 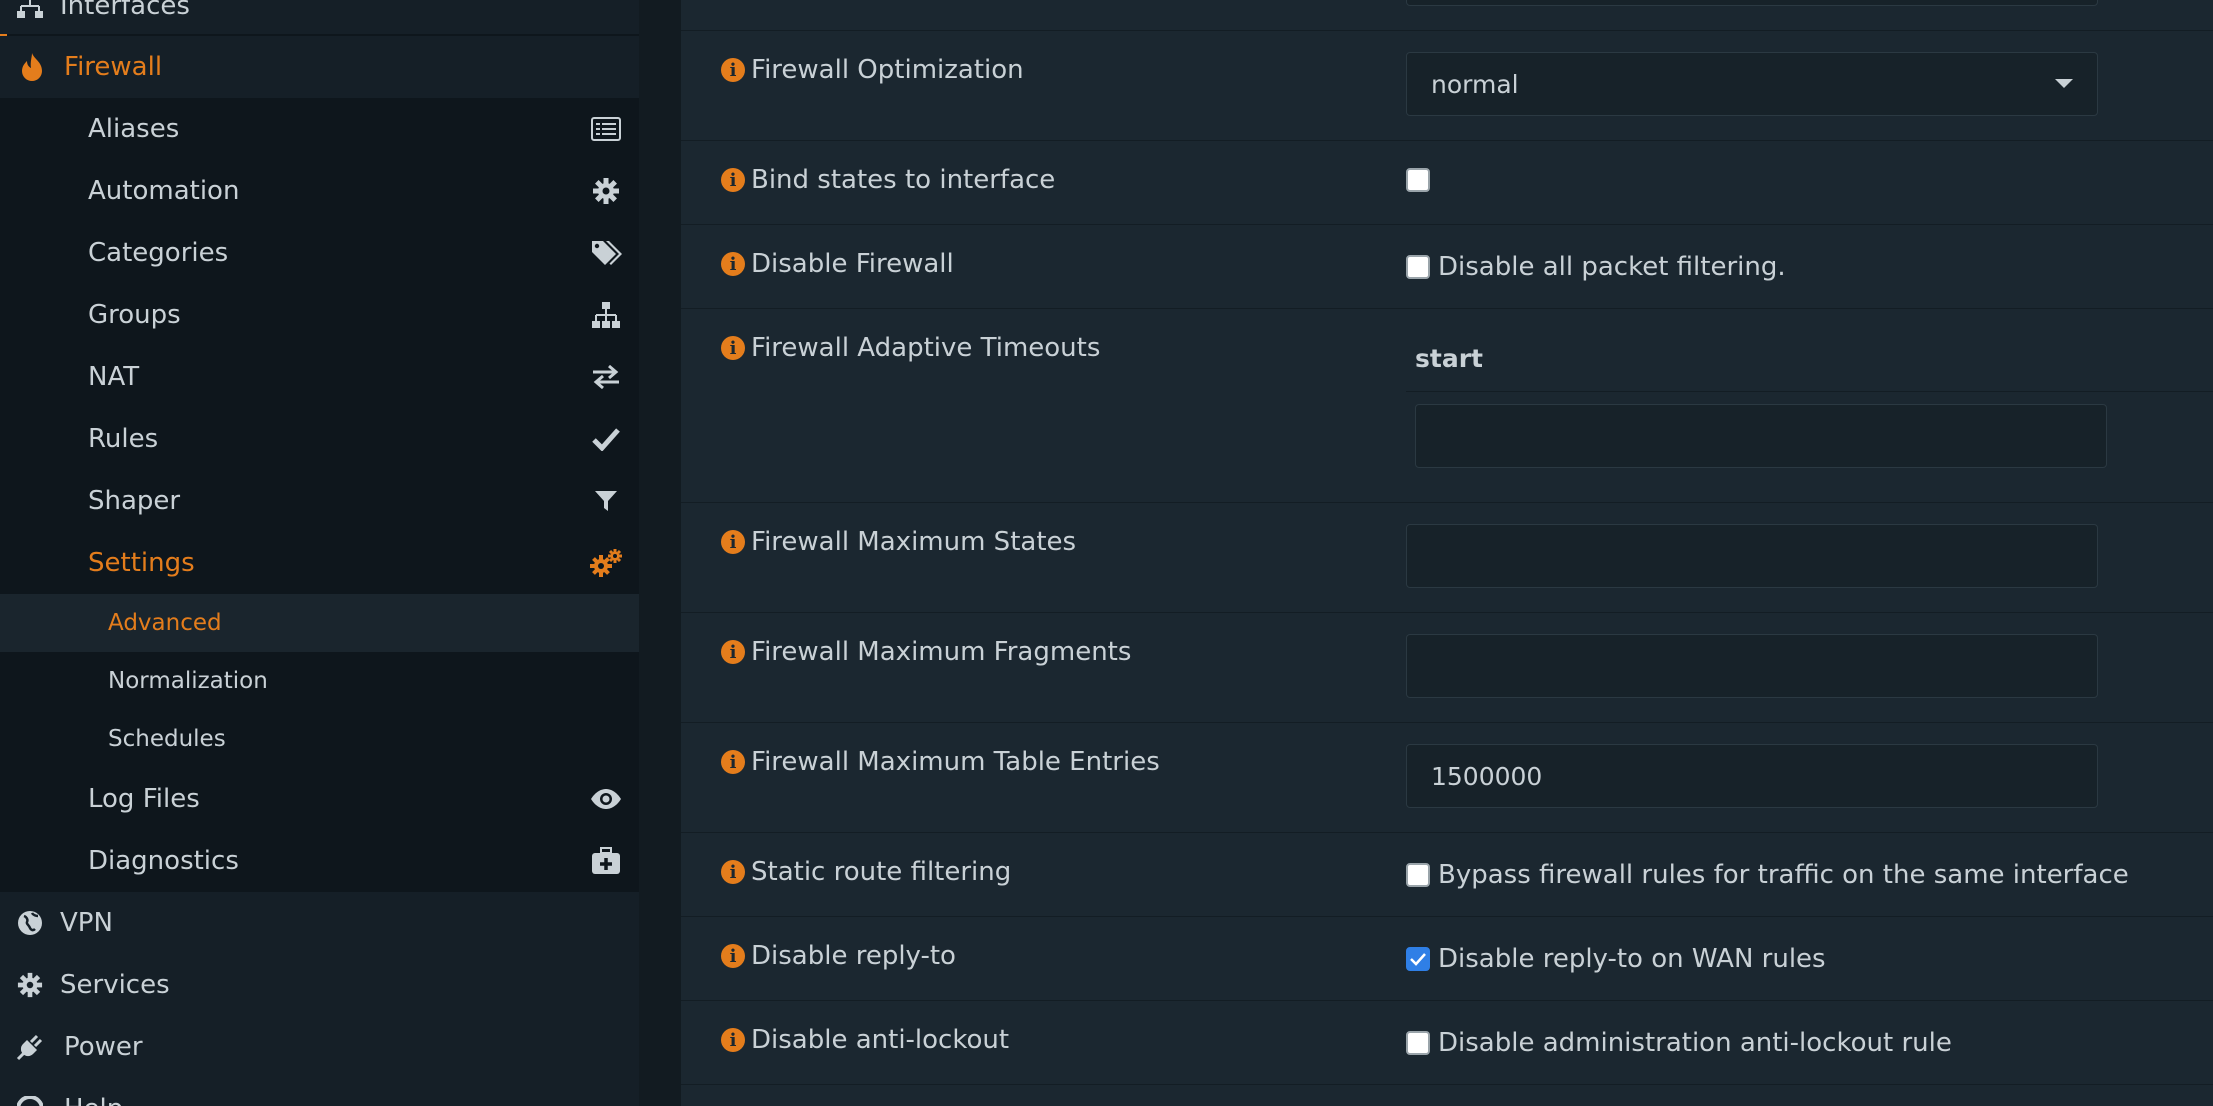 I want to click on sidebar-item-nat: NAT, so click(x=319, y=377).